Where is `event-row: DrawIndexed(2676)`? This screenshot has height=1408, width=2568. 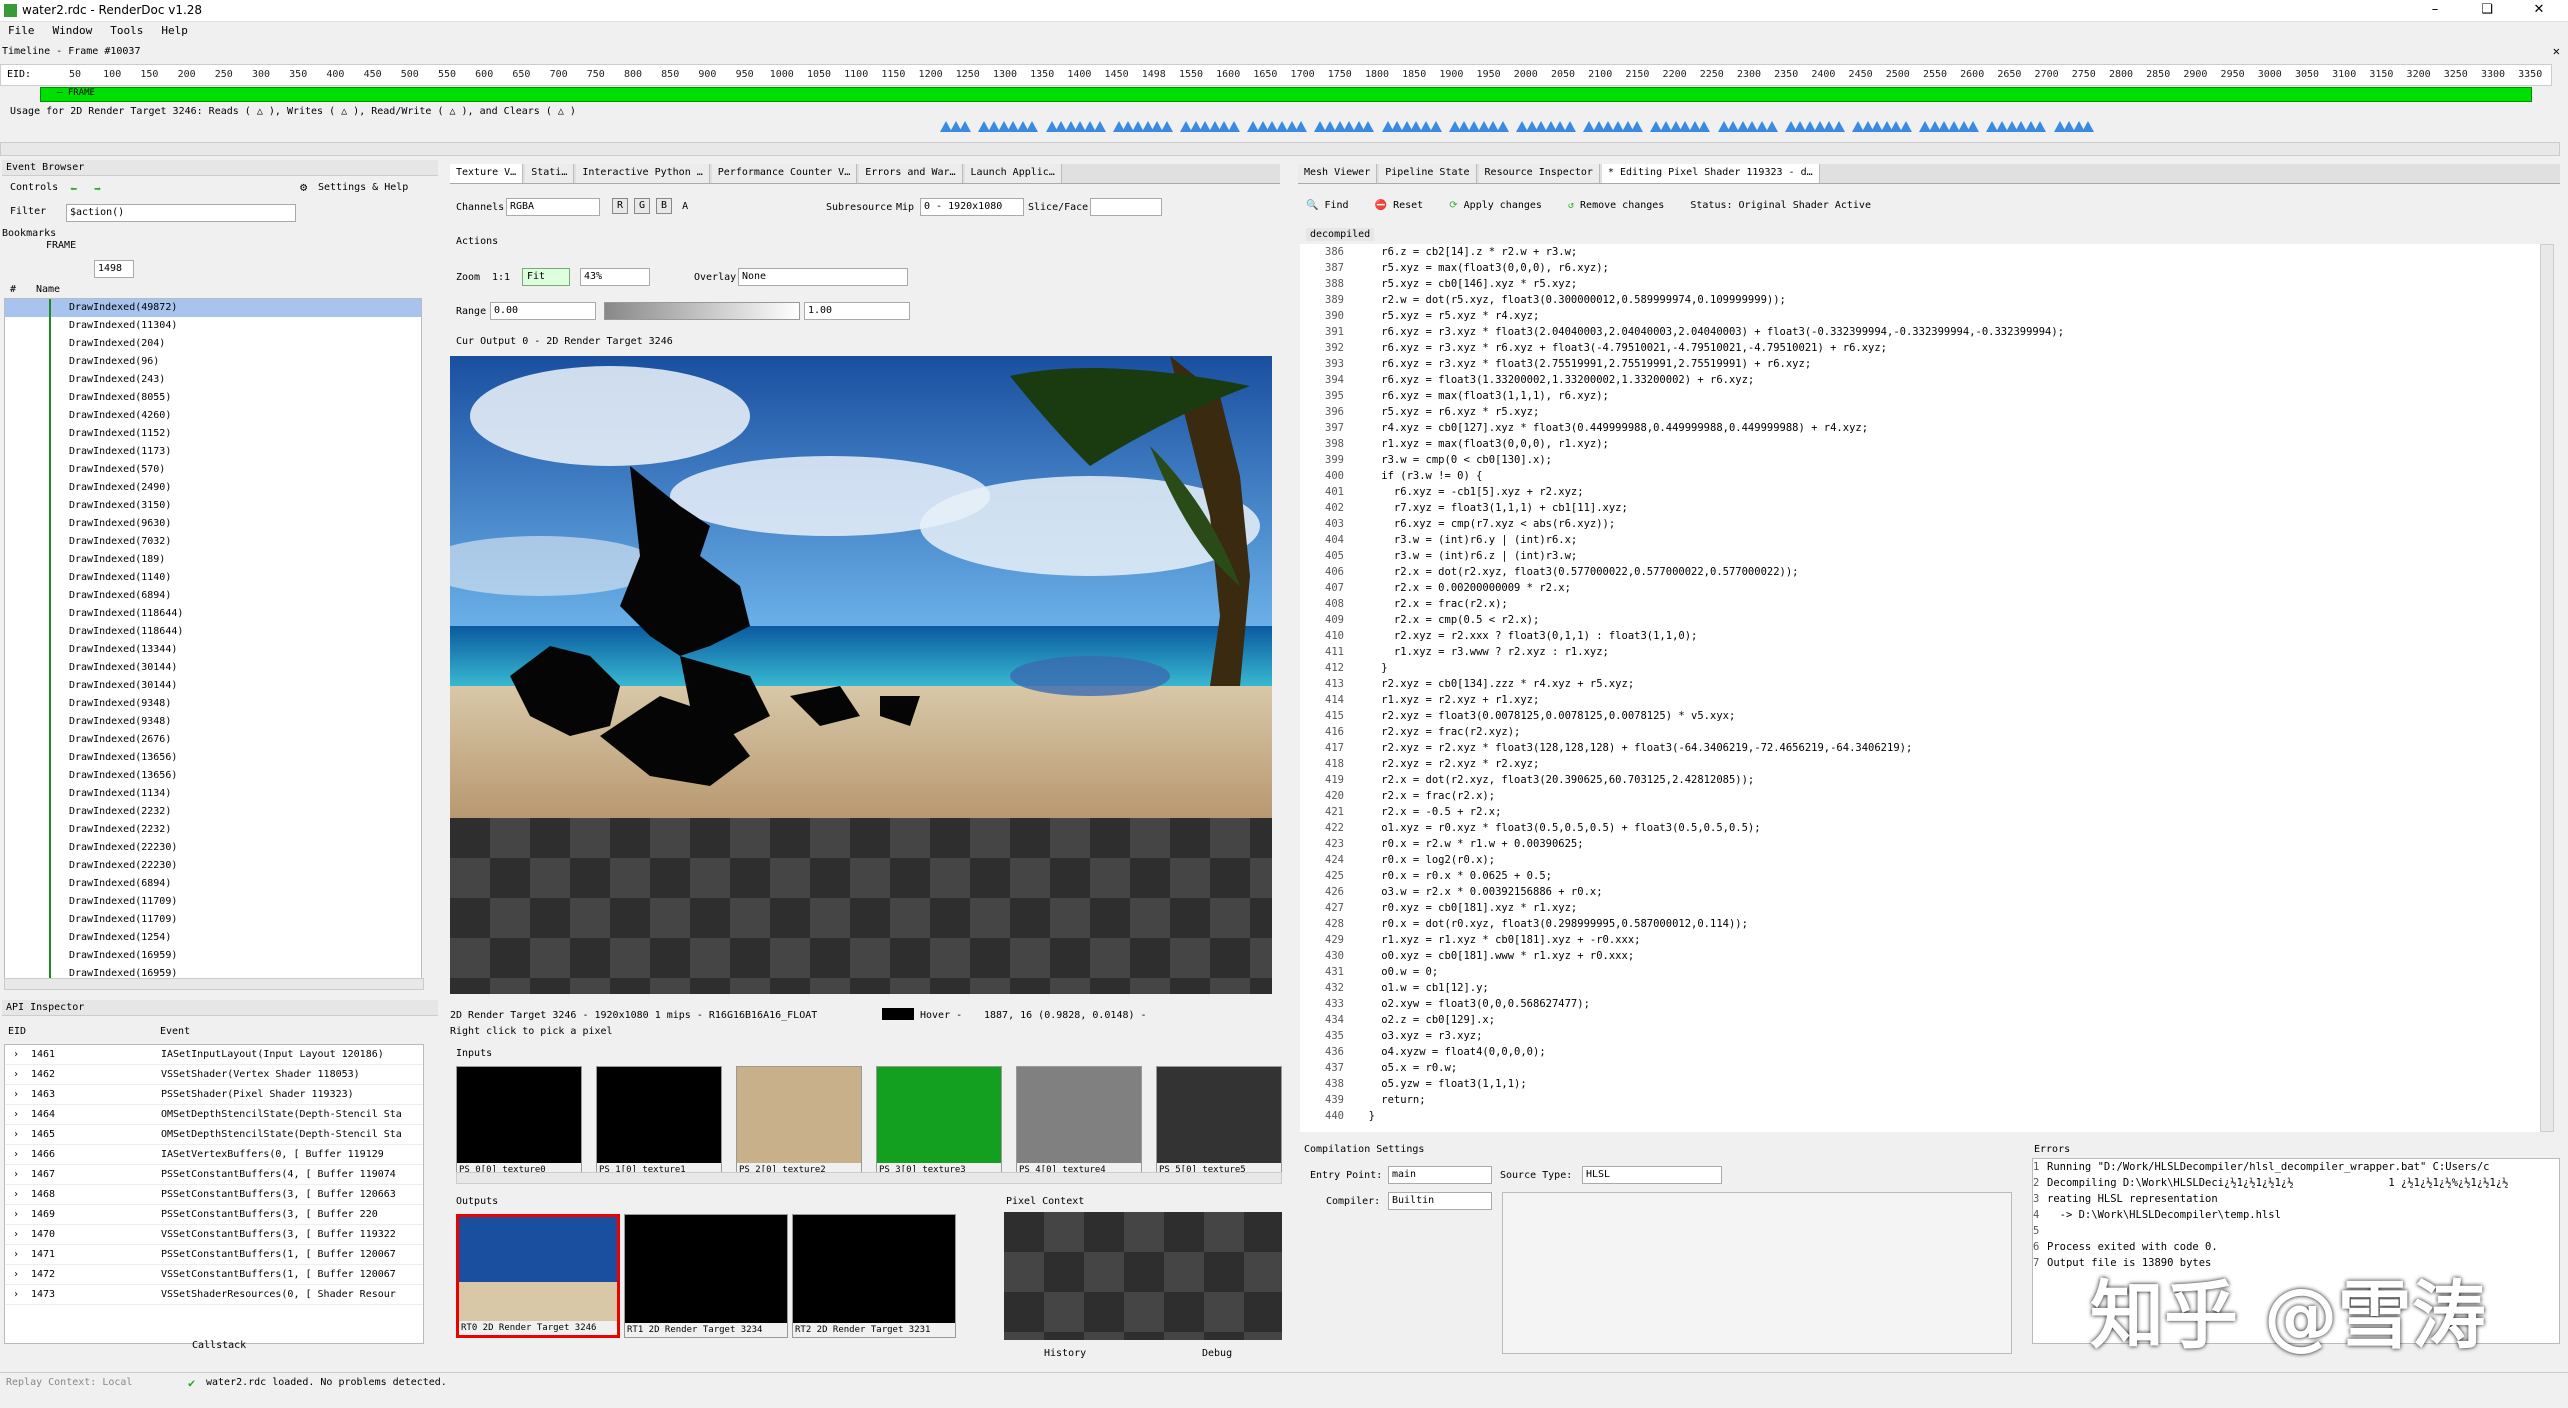
event-row: DrawIndexed(2676) is located at coordinates (213, 740).